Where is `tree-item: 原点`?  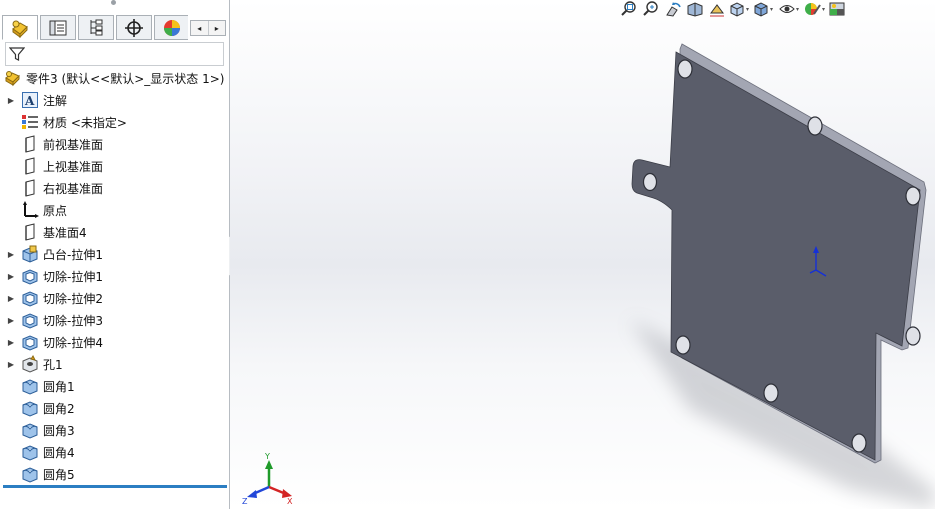 tree-item: 原点 is located at coordinates (36, 210).